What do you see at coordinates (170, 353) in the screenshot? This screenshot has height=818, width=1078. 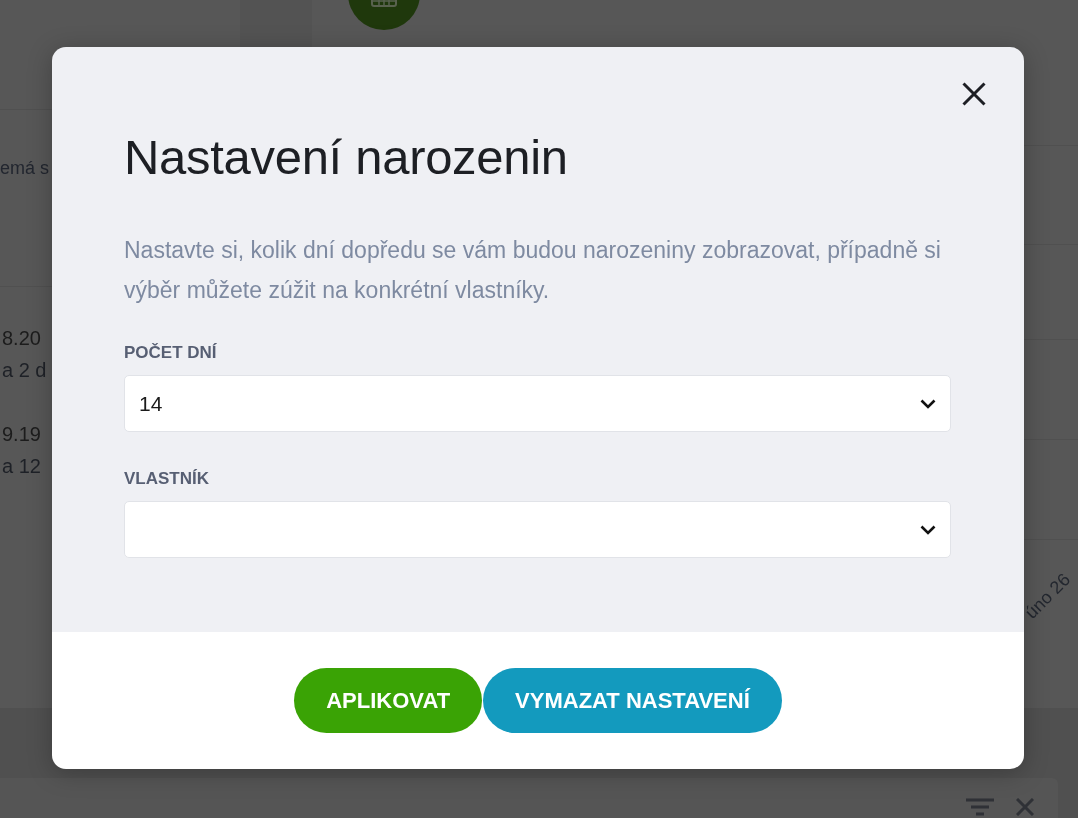 I see `field-label: POČET DNÍ` at bounding box center [170, 353].